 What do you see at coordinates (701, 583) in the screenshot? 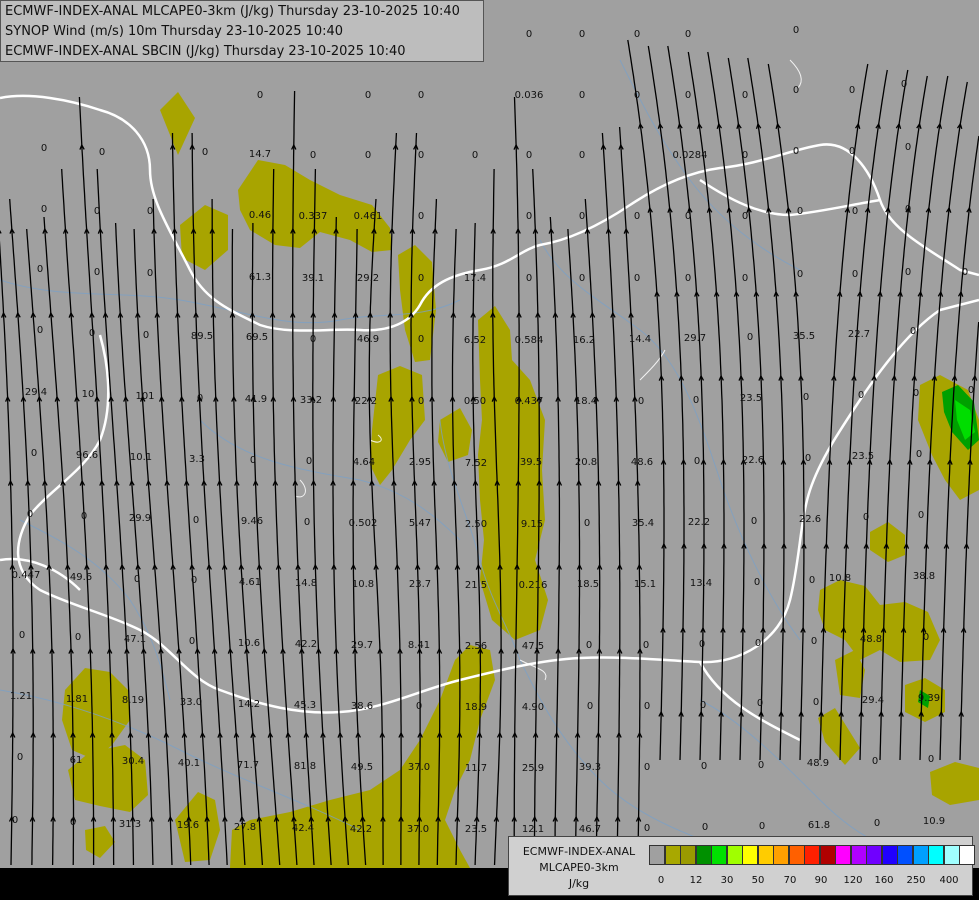
I see `sbcin-label: 13.4` at bounding box center [701, 583].